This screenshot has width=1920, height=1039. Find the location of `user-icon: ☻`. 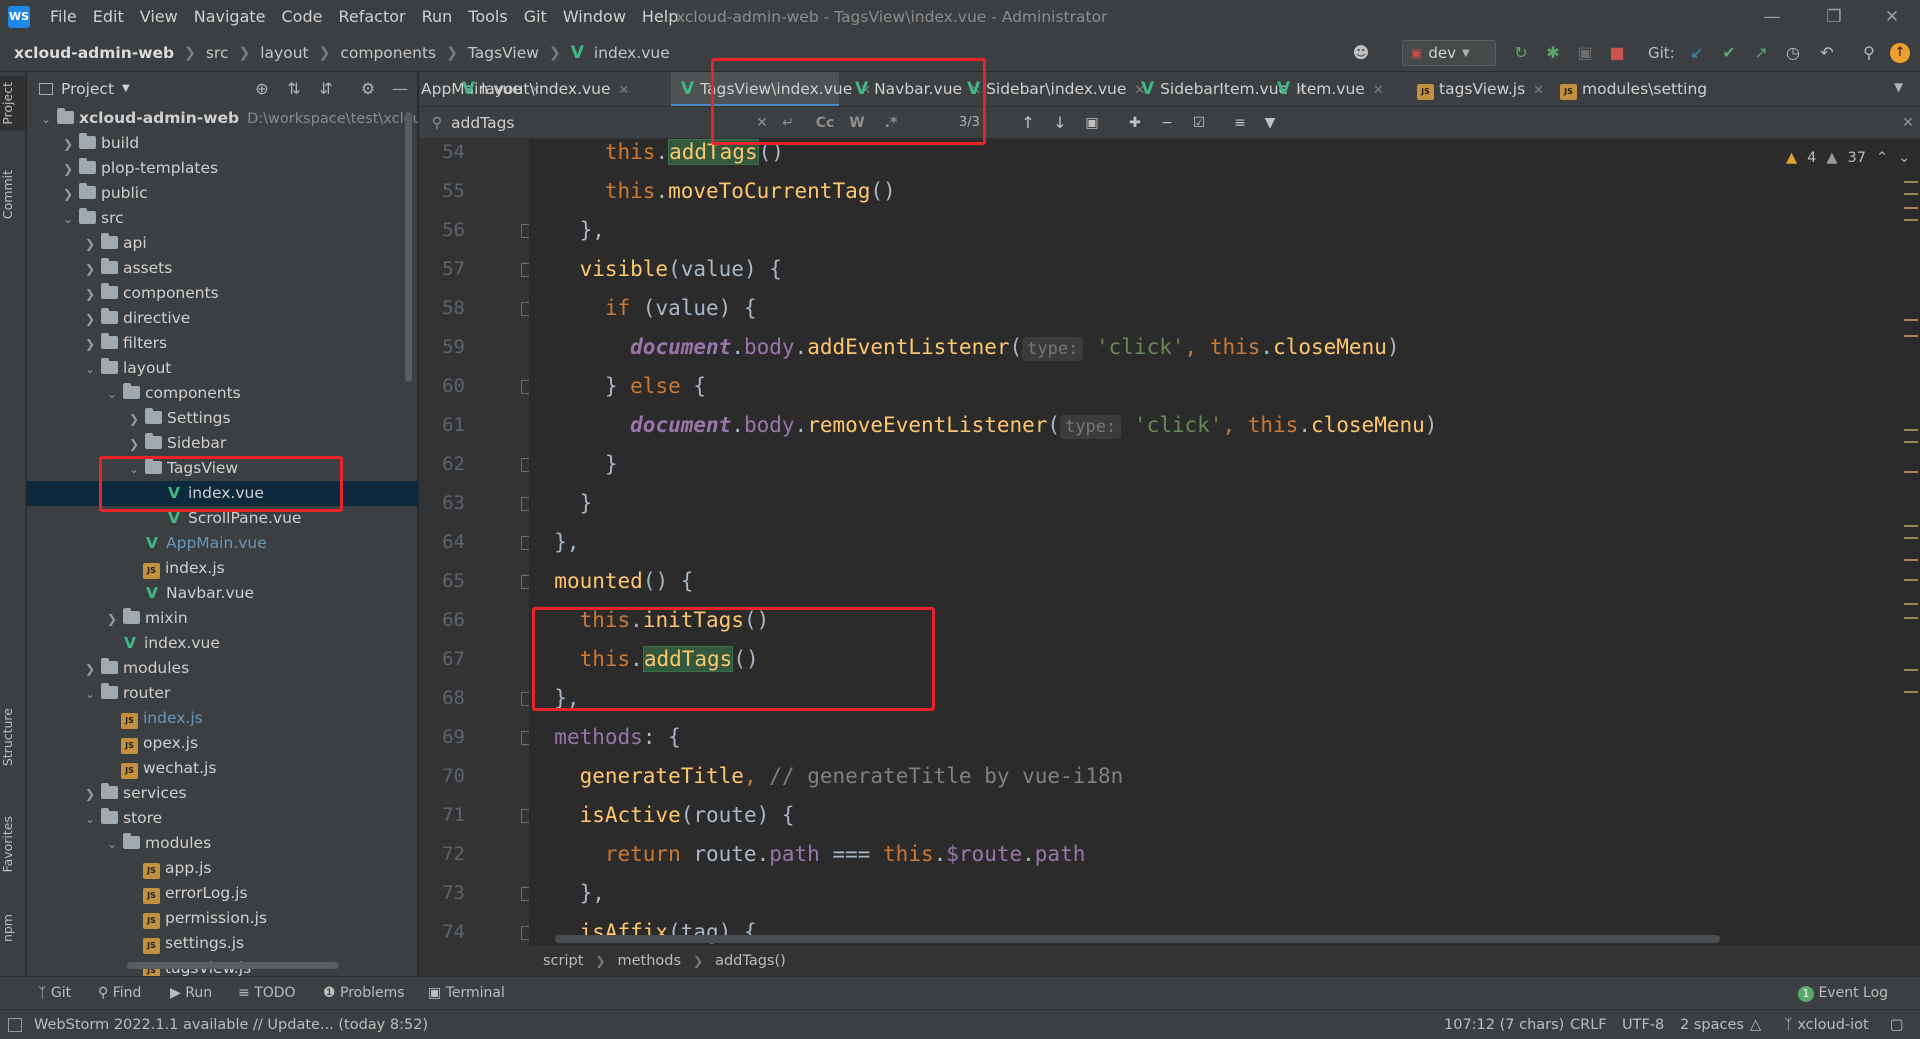

user-icon: ☻ is located at coordinates (1361, 53).